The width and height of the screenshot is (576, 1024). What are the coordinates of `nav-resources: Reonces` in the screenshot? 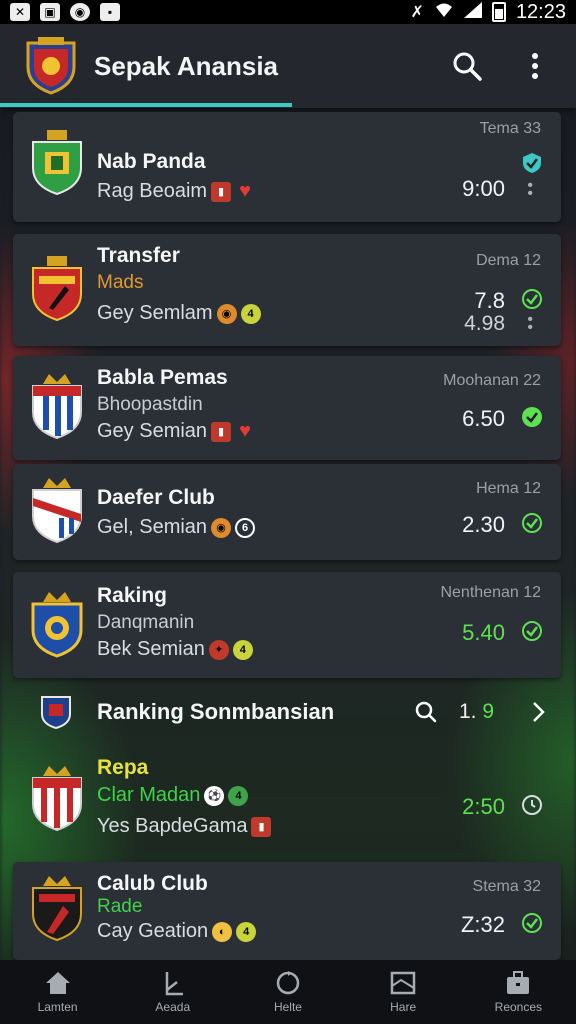 It's located at (518, 992).